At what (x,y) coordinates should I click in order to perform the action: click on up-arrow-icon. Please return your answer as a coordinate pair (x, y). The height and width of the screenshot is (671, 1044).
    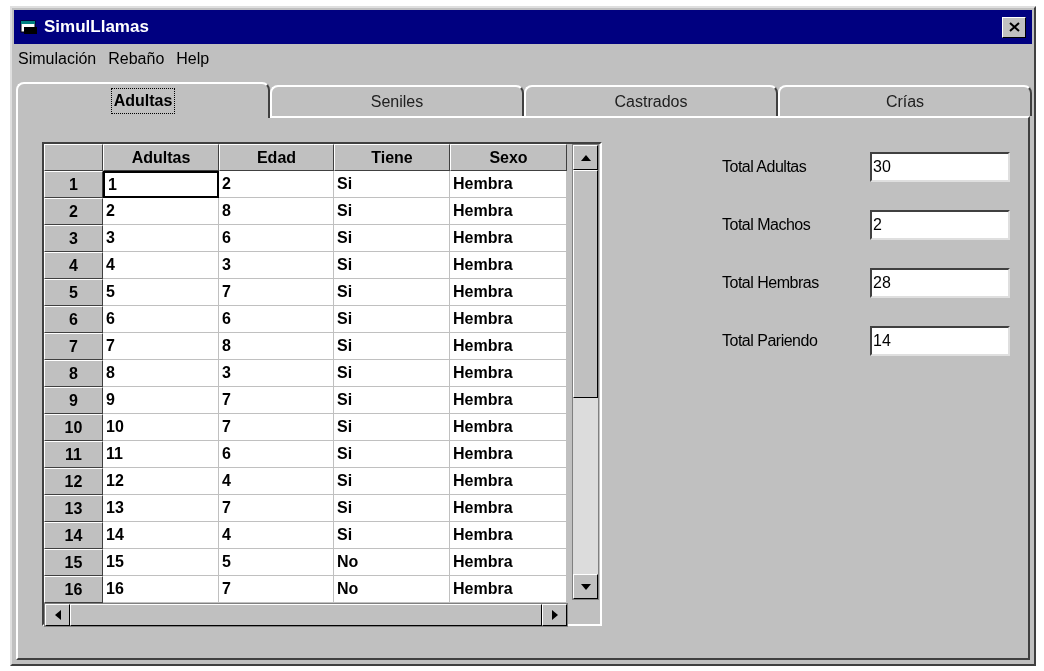
    Looking at the image, I should click on (585, 157).